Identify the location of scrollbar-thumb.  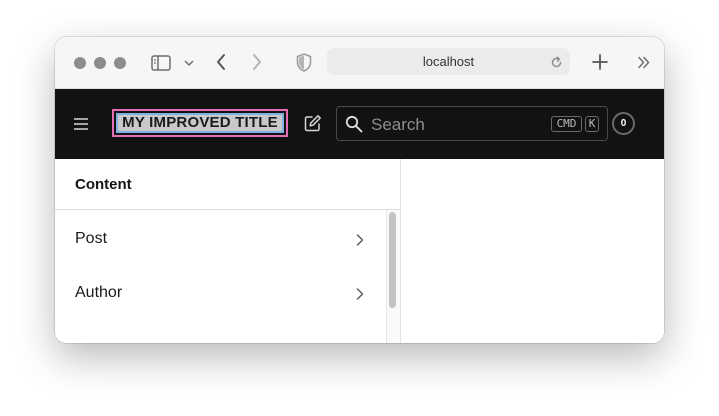
(392, 260).